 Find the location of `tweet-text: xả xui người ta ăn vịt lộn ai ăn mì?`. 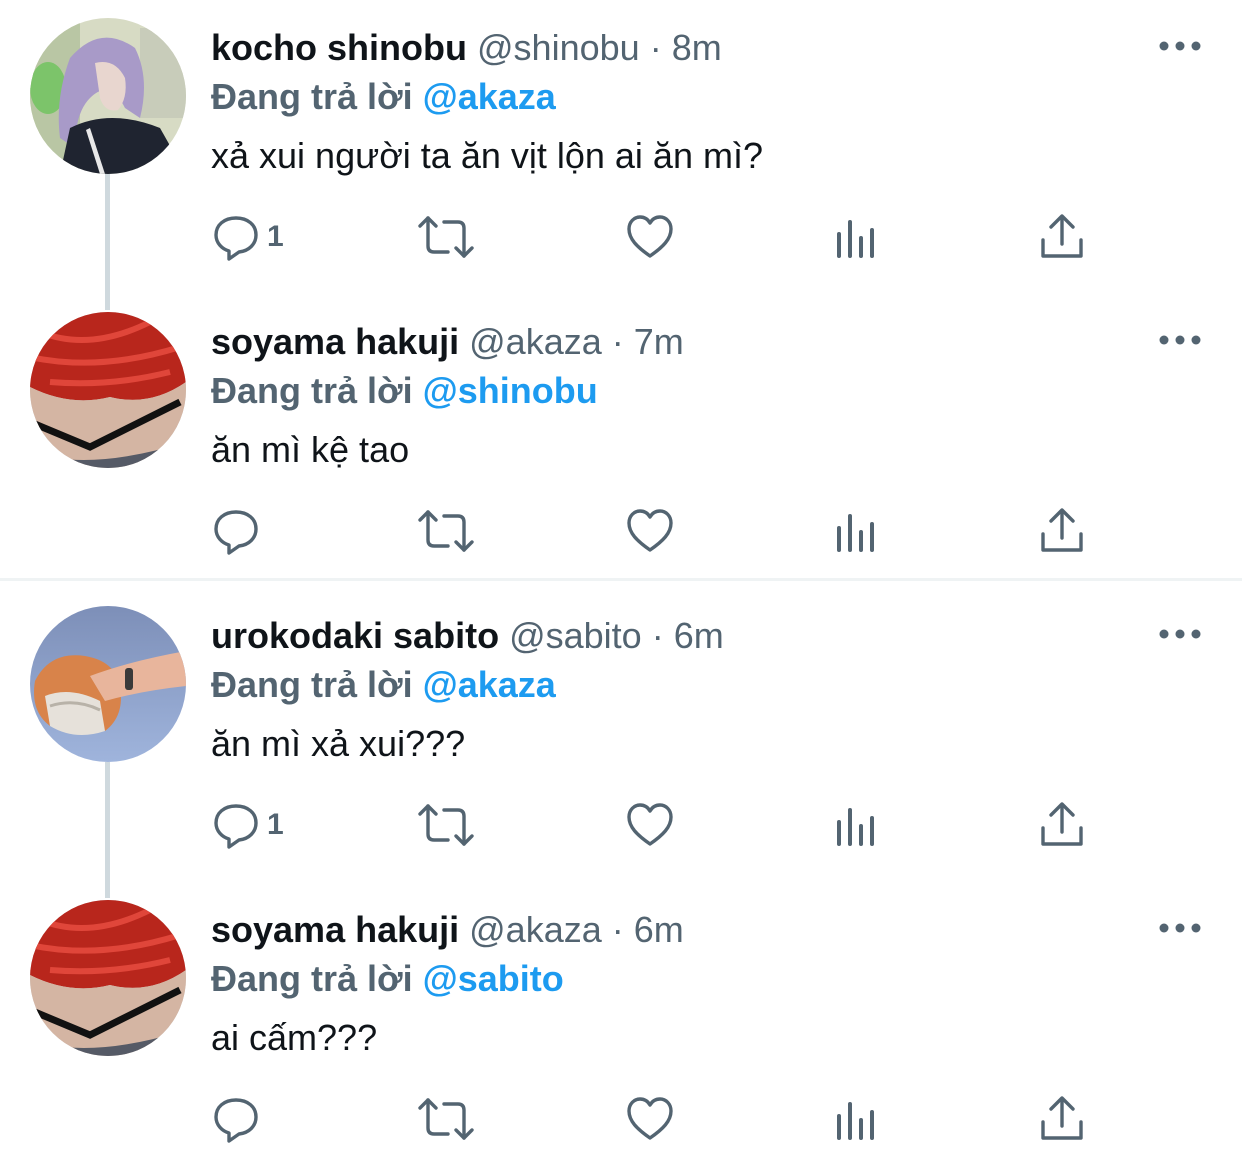

tweet-text: xả xui người ta ăn vịt lộn ai ăn mì? is located at coordinates (487, 155).